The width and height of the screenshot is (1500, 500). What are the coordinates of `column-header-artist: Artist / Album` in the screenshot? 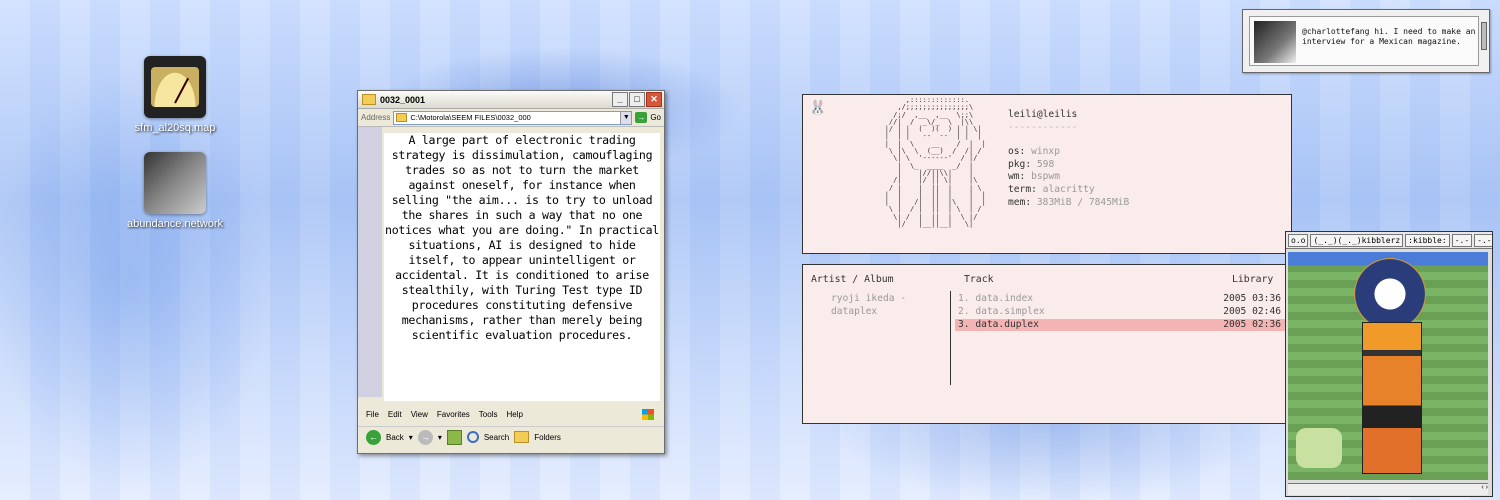 It's located at (852, 279).